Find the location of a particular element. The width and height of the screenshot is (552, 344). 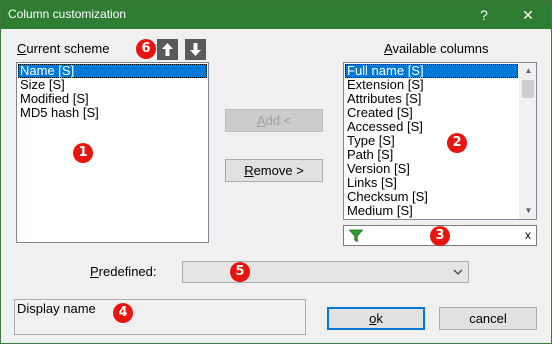

available-columns-label: Available columns is located at coordinates (436, 48).